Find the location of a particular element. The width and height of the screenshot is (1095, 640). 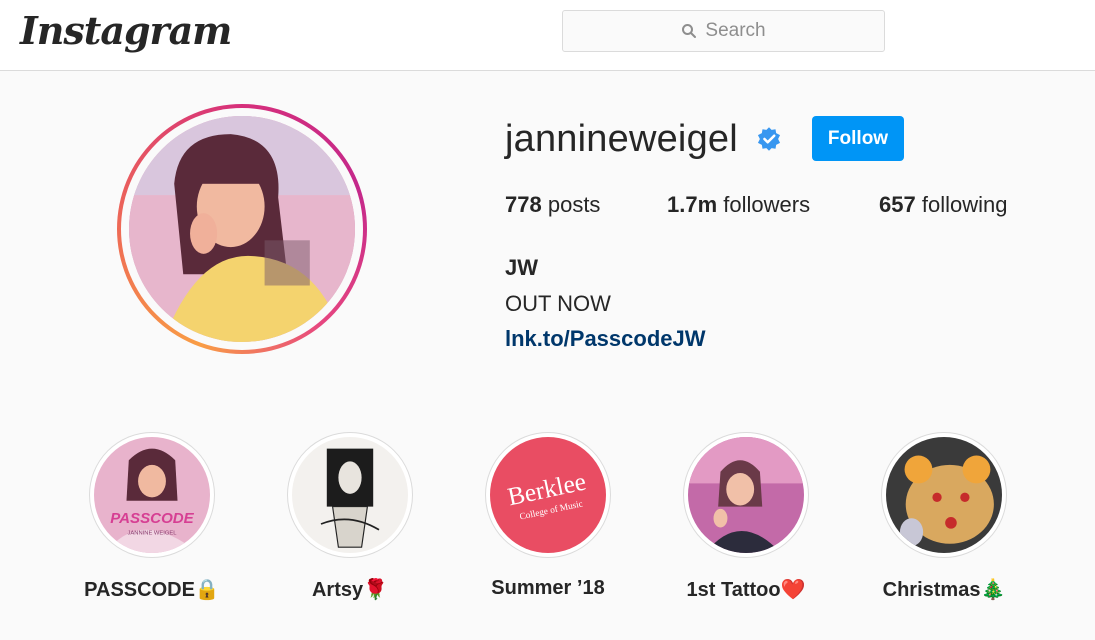

highlight-thumb-subtext: JANNINE WEIGEL is located at coordinates (153, 533).